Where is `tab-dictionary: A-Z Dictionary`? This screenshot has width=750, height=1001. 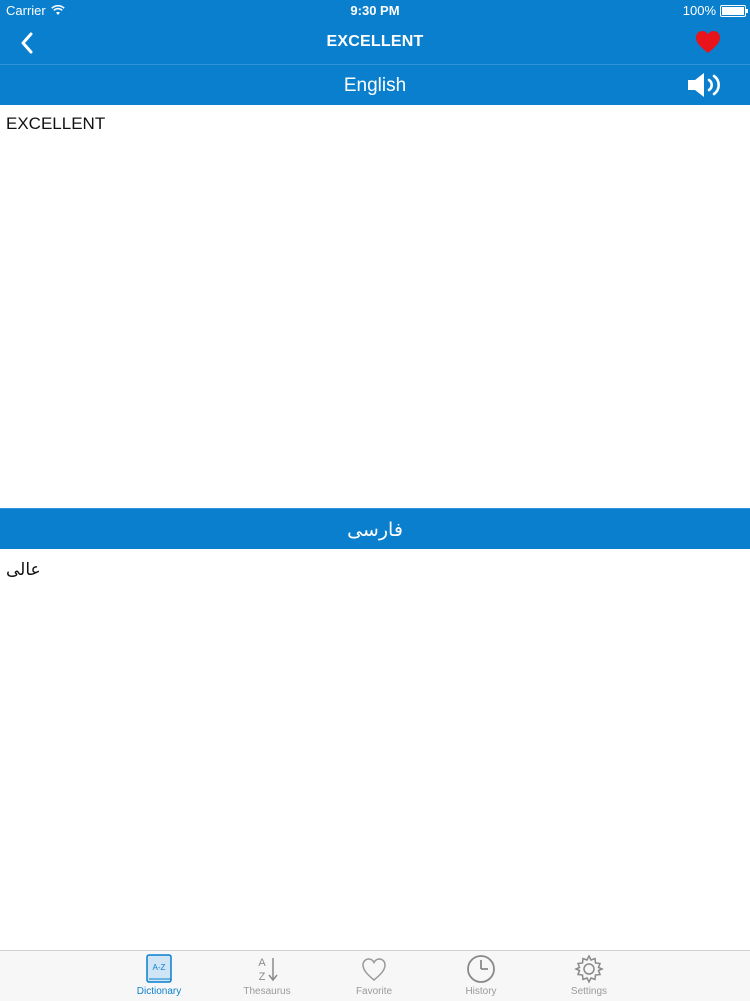 tab-dictionary: A-Z Dictionary is located at coordinates (159, 976).